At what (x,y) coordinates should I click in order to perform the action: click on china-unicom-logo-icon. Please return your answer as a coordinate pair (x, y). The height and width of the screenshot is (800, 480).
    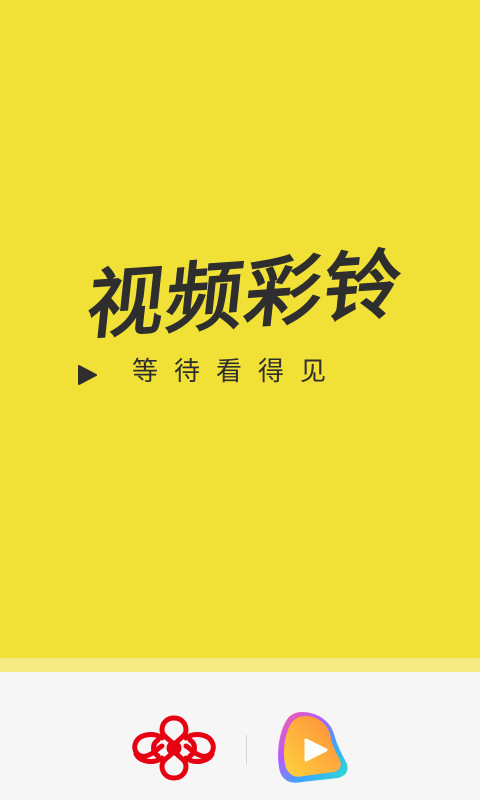
    Looking at the image, I should click on (174, 748).